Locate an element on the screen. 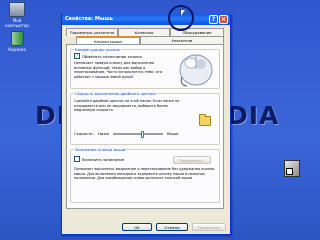 The image size is (320, 240). my-computer-icon is located at coordinates (17, 9).